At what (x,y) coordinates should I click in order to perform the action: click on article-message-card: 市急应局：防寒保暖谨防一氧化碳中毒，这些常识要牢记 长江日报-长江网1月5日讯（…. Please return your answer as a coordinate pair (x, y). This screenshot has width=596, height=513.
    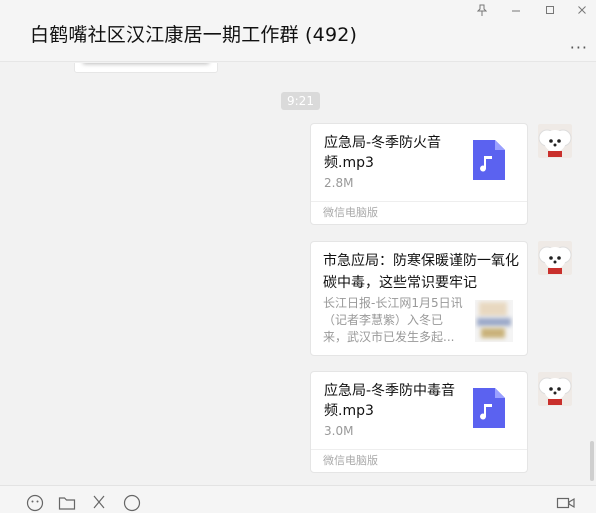
    Looking at the image, I should click on (419, 298).